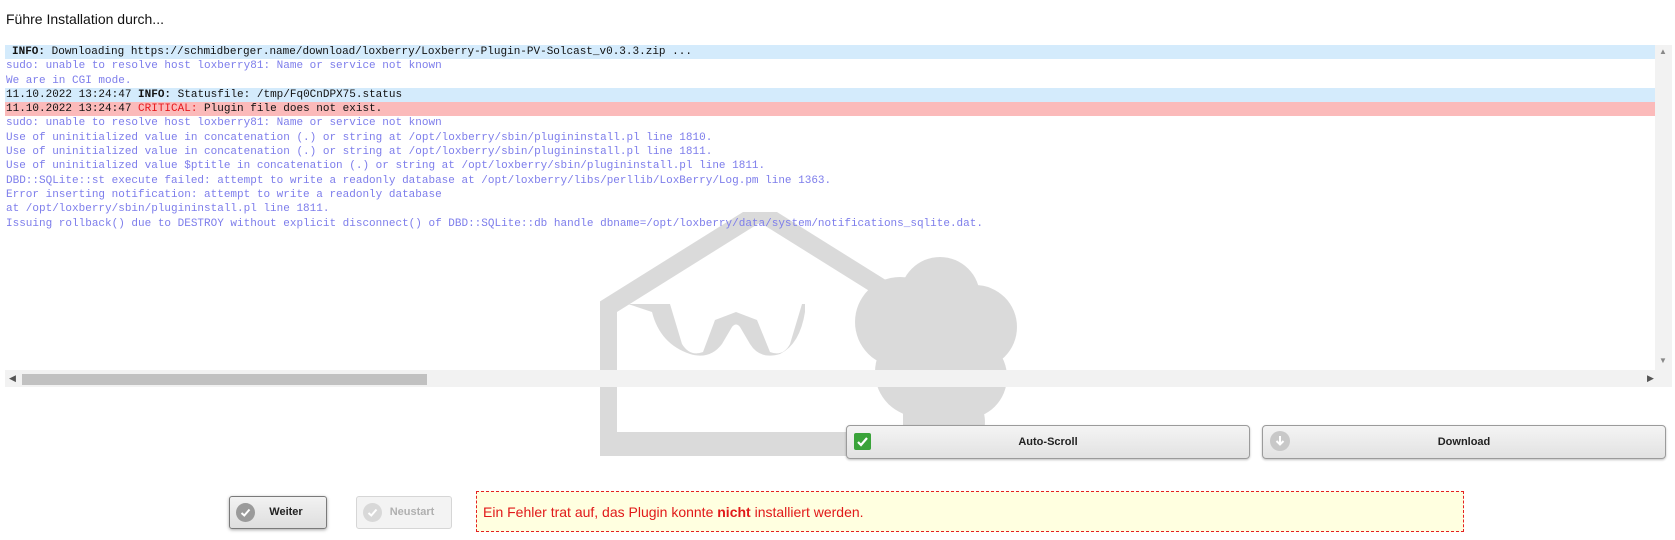 The height and width of the screenshot is (540, 1675). What do you see at coordinates (287, 94) in the screenshot?
I see `log-line-text: Statusfile: /tmp/Fq0CnDPX75.status` at bounding box center [287, 94].